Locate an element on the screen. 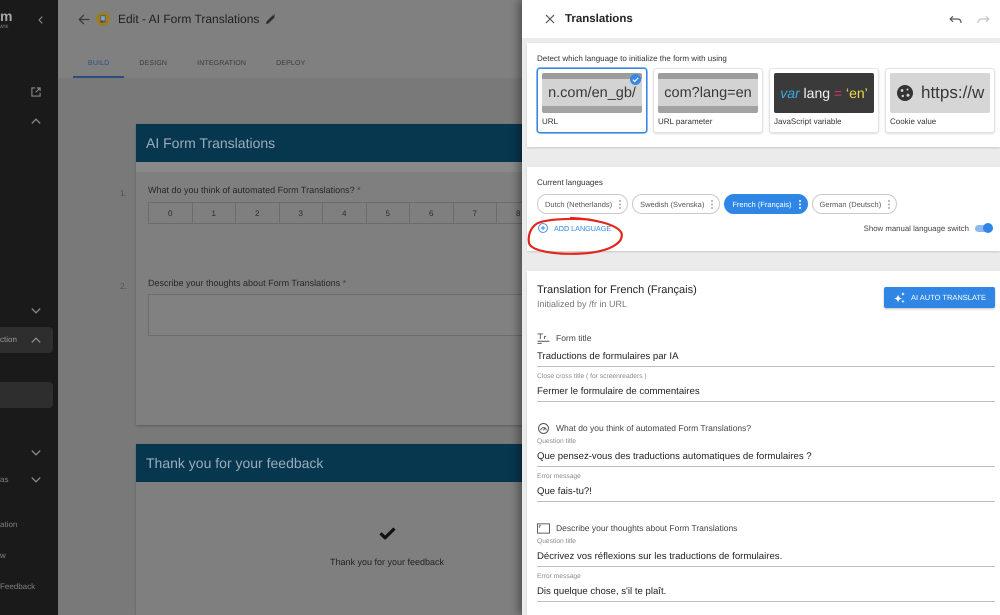 The image size is (1000, 615). detection-option: com?lang=en URL parameter is located at coordinates (708, 100).